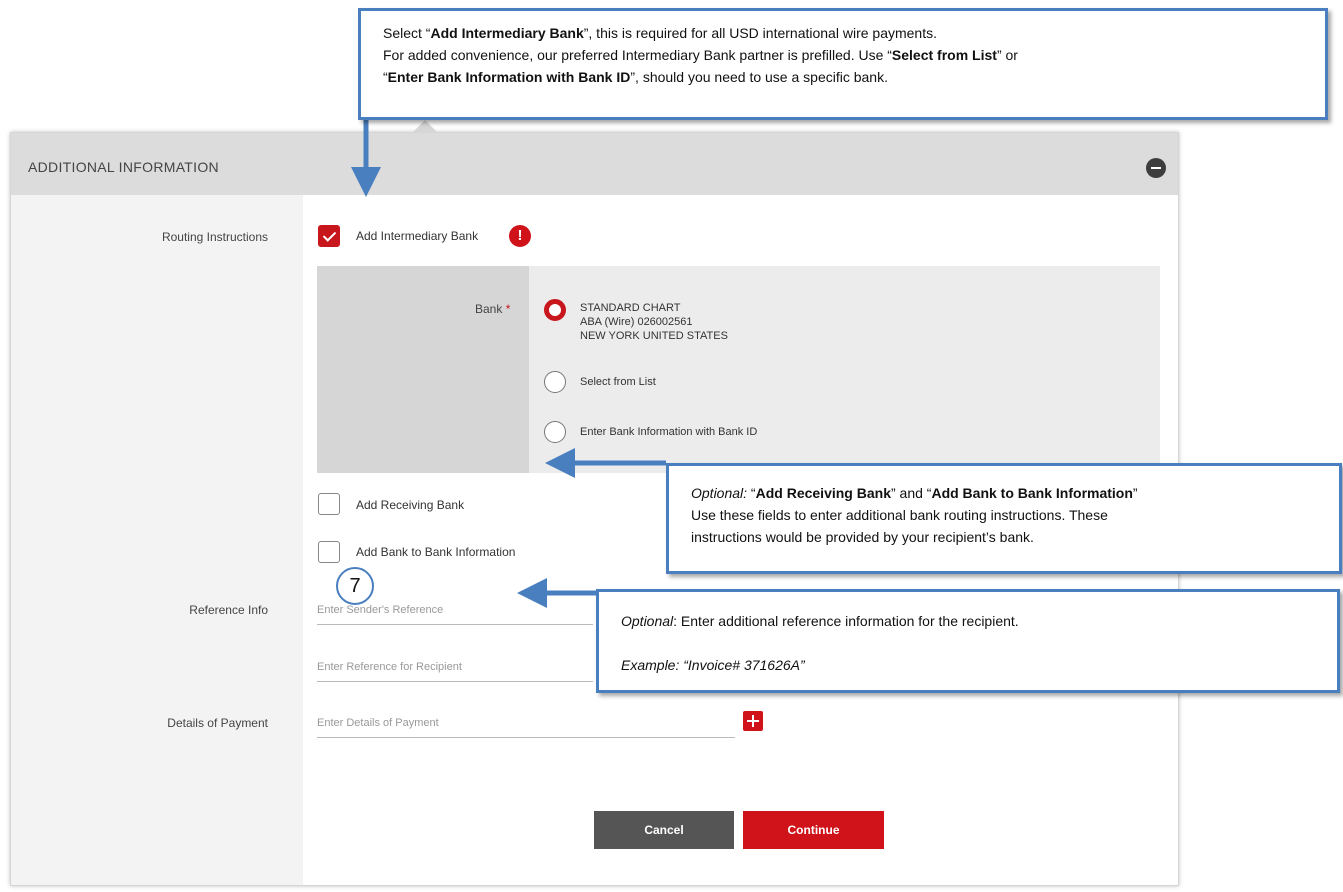  What do you see at coordinates (217, 723) in the screenshot?
I see `details-of-payment-label: Details of Payment` at bounding box center [217, 723].